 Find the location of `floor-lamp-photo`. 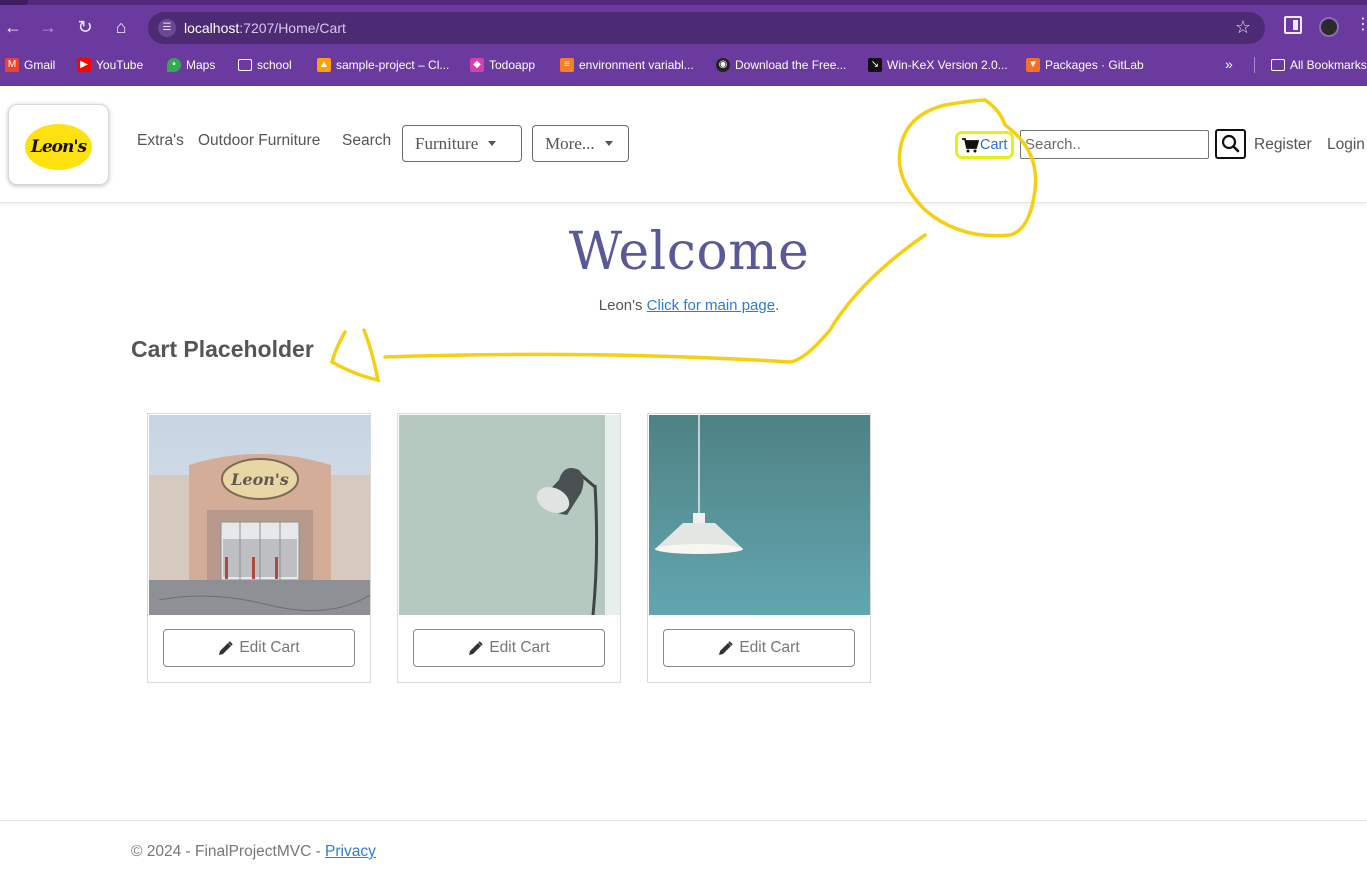

floor-lamp-photo is located at coordinates (509, 515).